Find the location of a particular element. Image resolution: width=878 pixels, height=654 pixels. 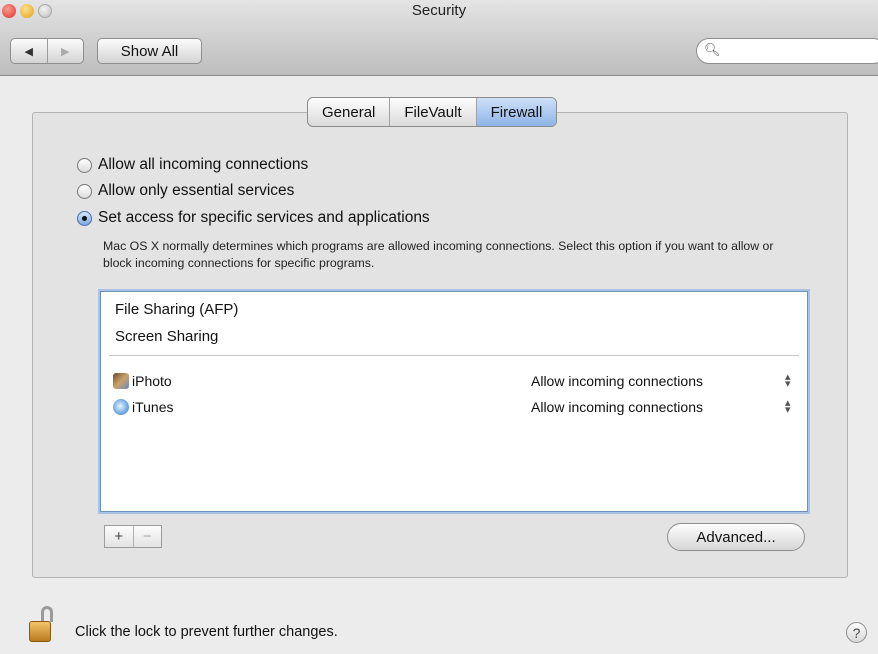

remove-button: − is located at coordinates (148, 536).